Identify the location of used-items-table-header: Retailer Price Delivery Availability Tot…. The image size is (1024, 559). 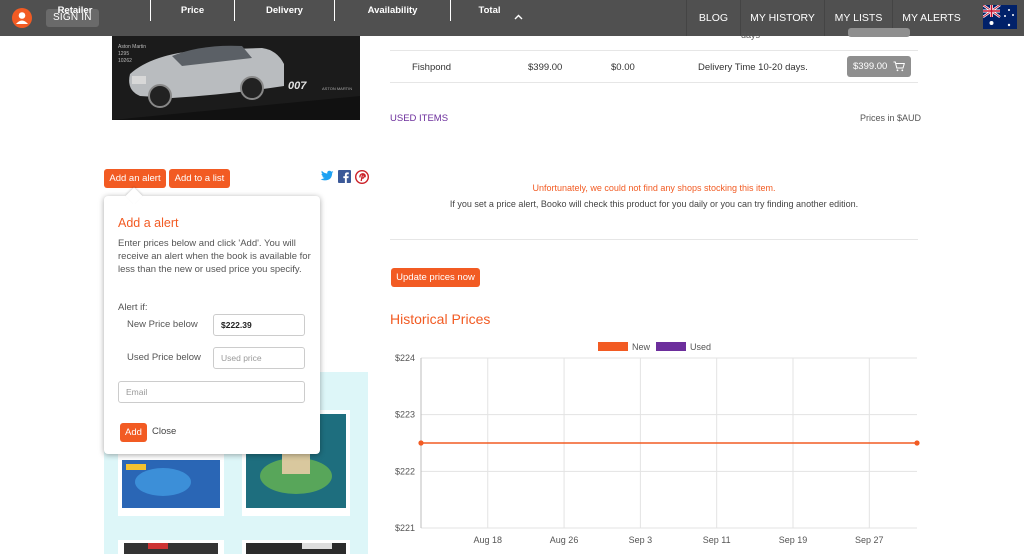
(264, 10).